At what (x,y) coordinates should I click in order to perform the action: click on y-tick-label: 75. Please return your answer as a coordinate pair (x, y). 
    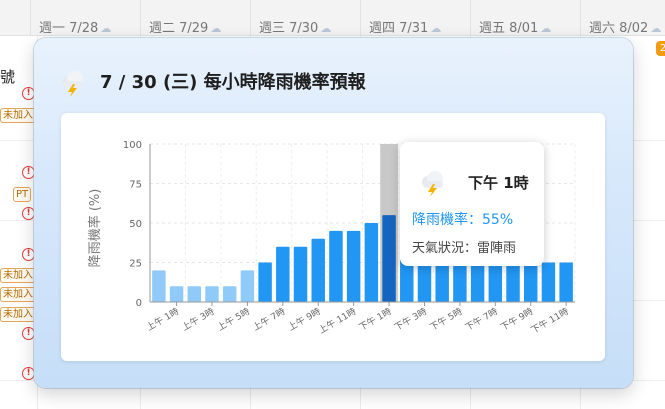
    Looking at the image, I should click on (135, 185).